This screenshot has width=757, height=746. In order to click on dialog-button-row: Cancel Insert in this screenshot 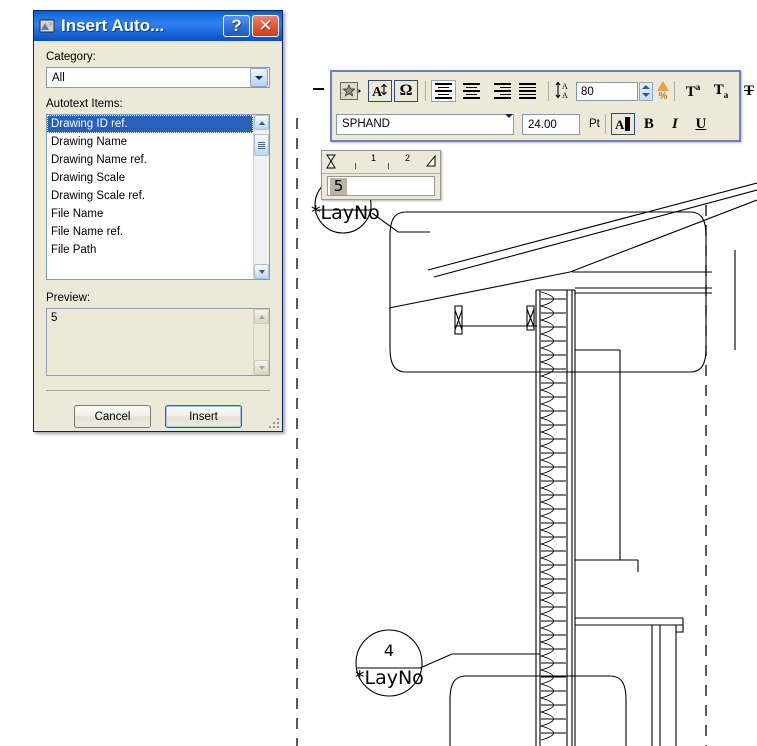, I will do `click(158, 416)`.